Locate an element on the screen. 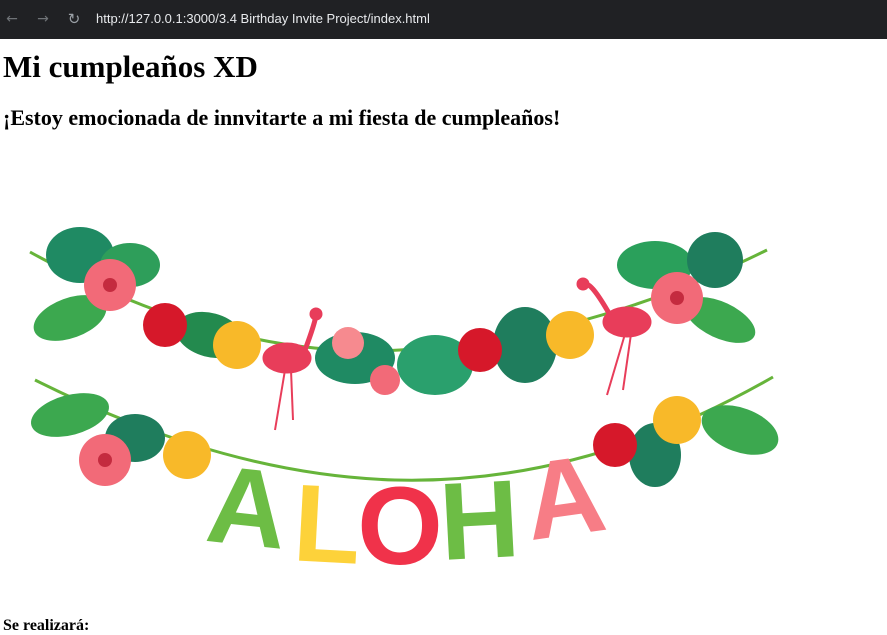  banner-letter: H is located at coordinates (480, 513).